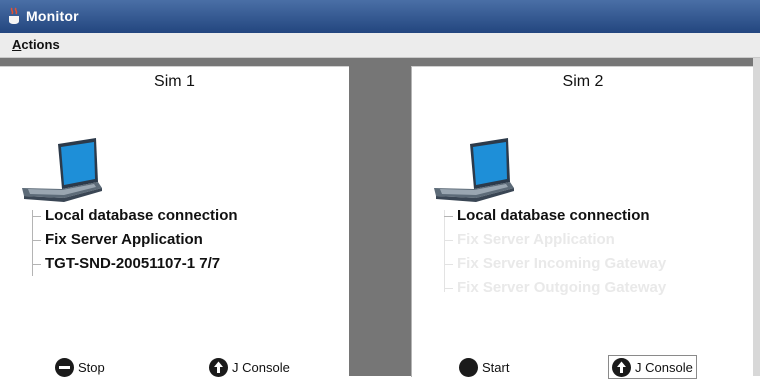 The image size is (760, 379). I want to click on coffee-cup-icon, so click(14, 15).